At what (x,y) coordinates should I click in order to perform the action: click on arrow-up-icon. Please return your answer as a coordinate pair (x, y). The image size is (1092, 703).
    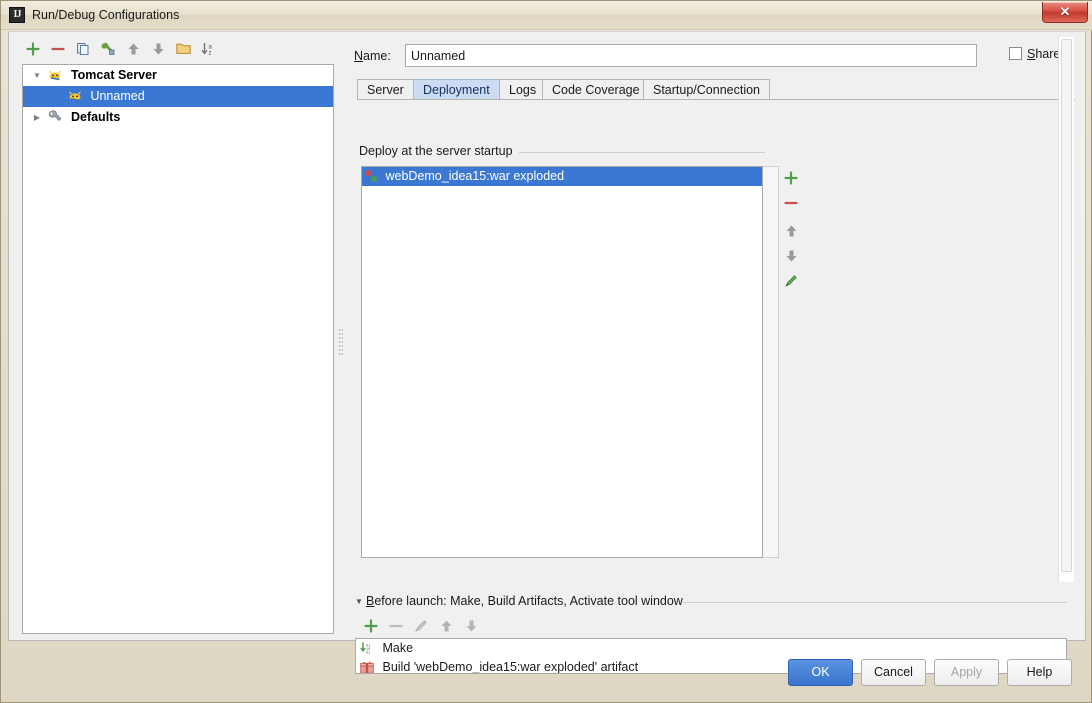
    Looking at the image, I should click on (133, 50).